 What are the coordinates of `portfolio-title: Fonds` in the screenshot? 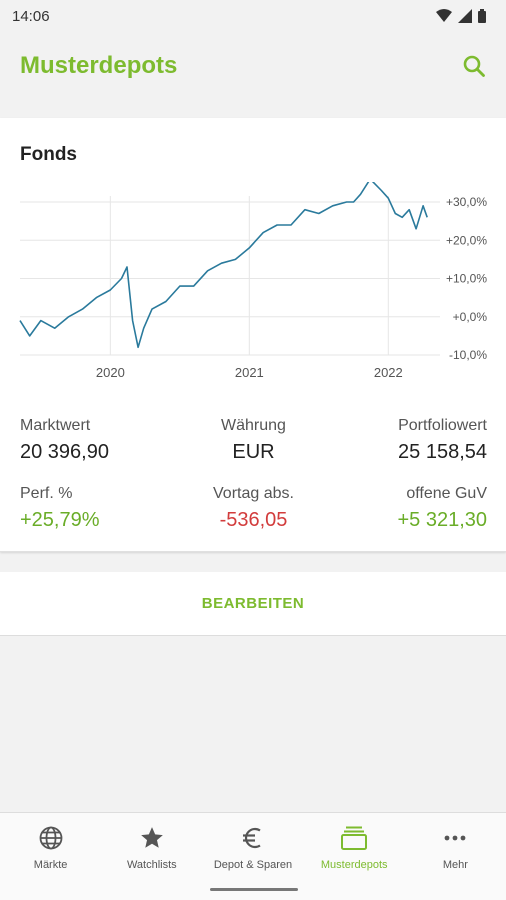 It's located at (48, 154).